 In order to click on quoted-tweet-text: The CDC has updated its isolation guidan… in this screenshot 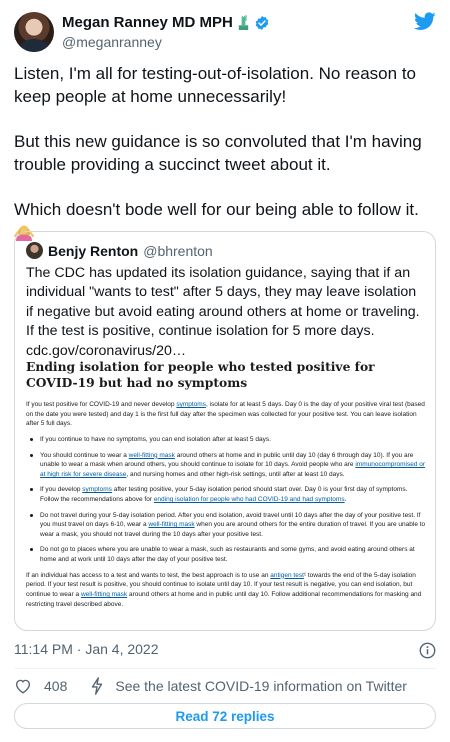, I will do `click(223, 312)`.